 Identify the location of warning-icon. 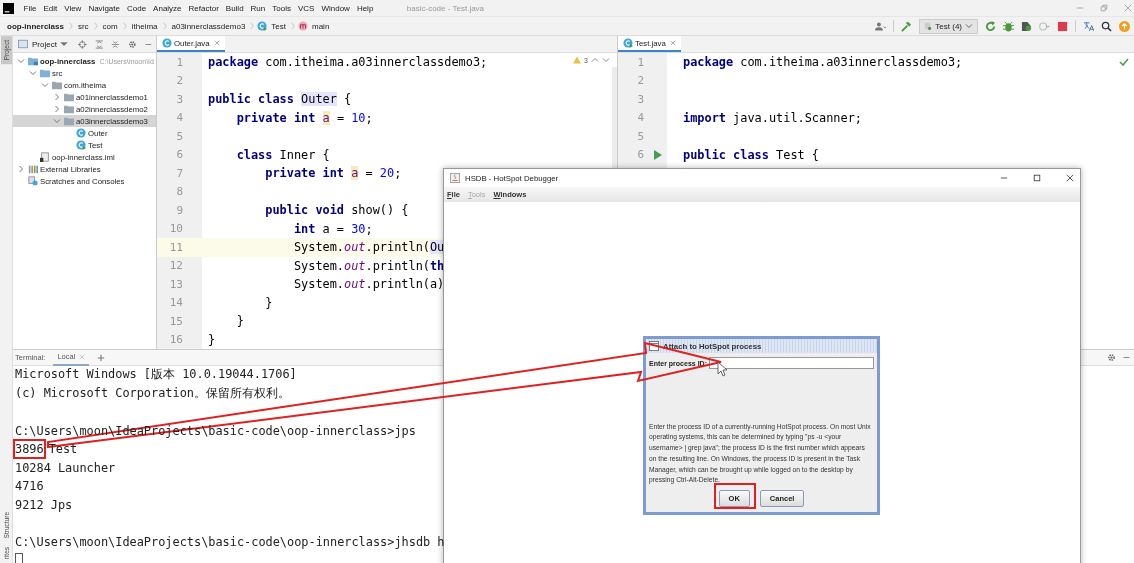
(577, 60).